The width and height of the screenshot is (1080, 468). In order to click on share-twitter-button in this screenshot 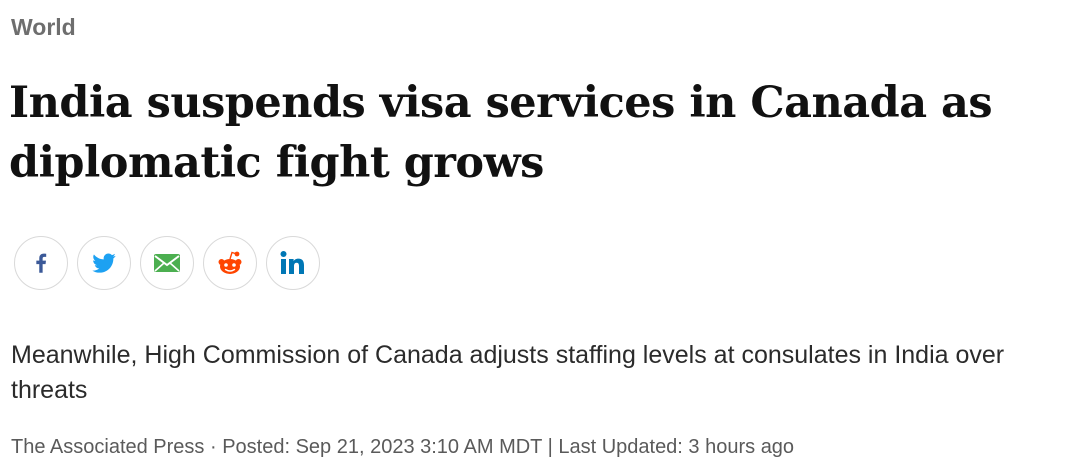, I will do `click(104, 263)`.